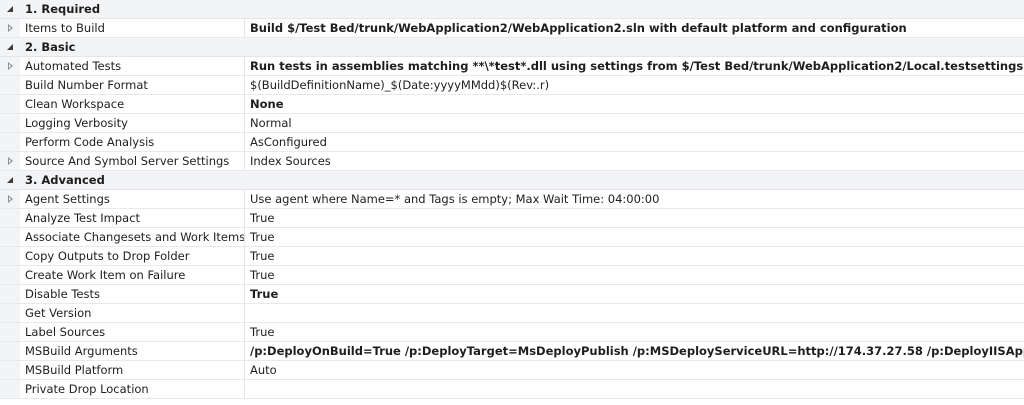 This screenshot has width=1024, height=405. What do you see at coordinates (132, 275) in the screenshot?
I see `property-name: Create Work Item on Failure` at bounding box center [132, 275].